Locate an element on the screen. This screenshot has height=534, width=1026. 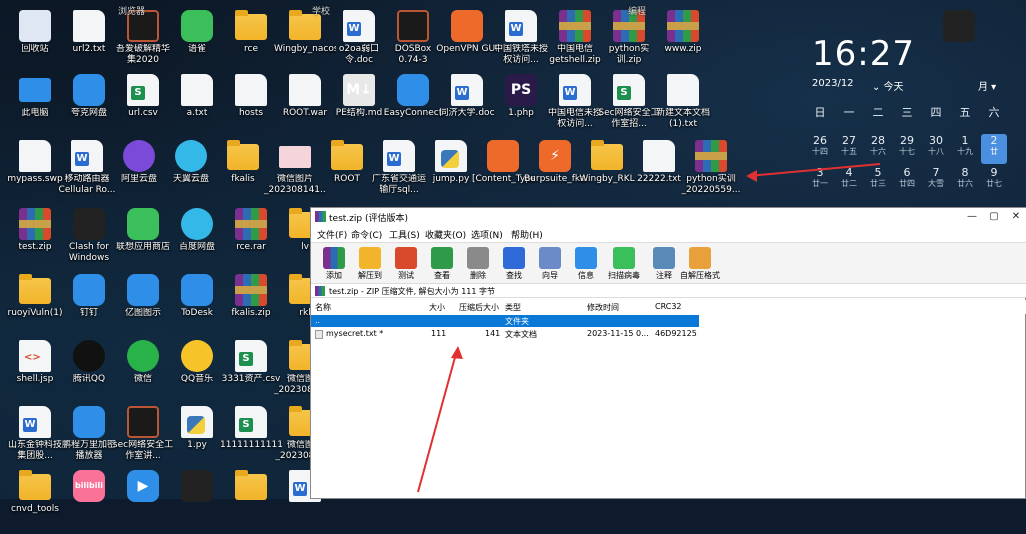
desktop-icon: ROOT.war is located at coordinates (305, 104).